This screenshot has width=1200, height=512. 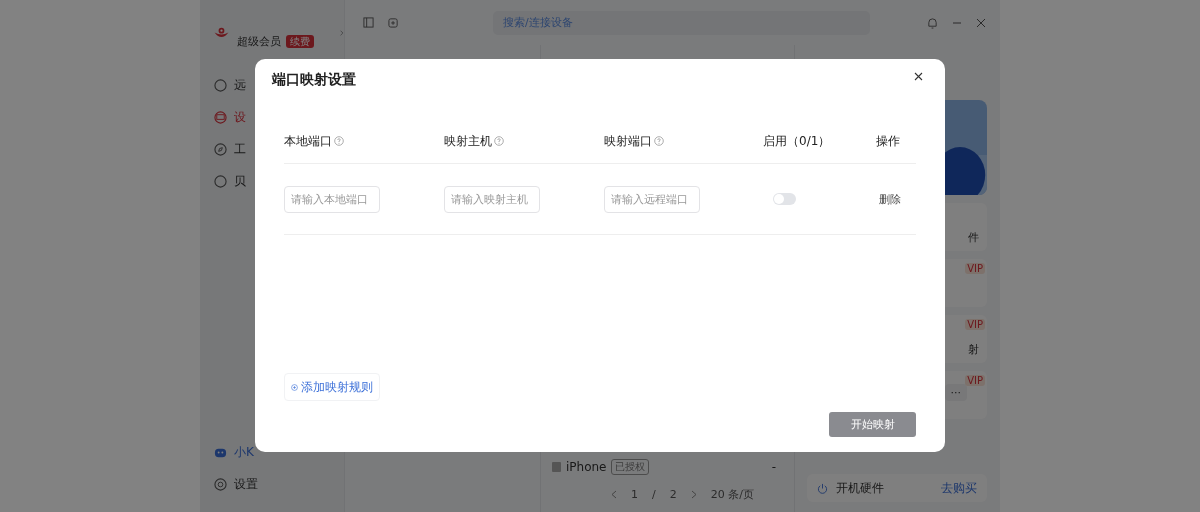 I want to click on status-badge: 已授权, so click(x=629, y=467).